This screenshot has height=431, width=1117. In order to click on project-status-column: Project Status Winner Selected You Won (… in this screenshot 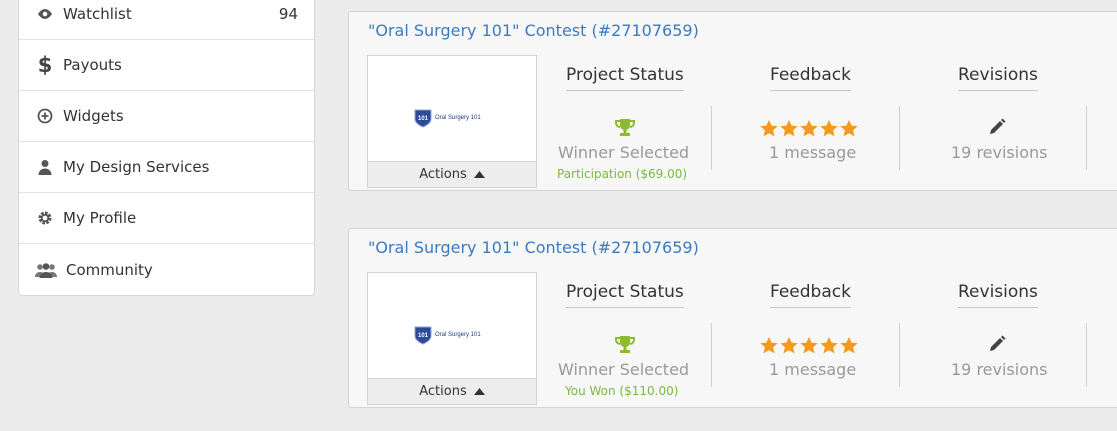, I will do `click(624, 319)`.